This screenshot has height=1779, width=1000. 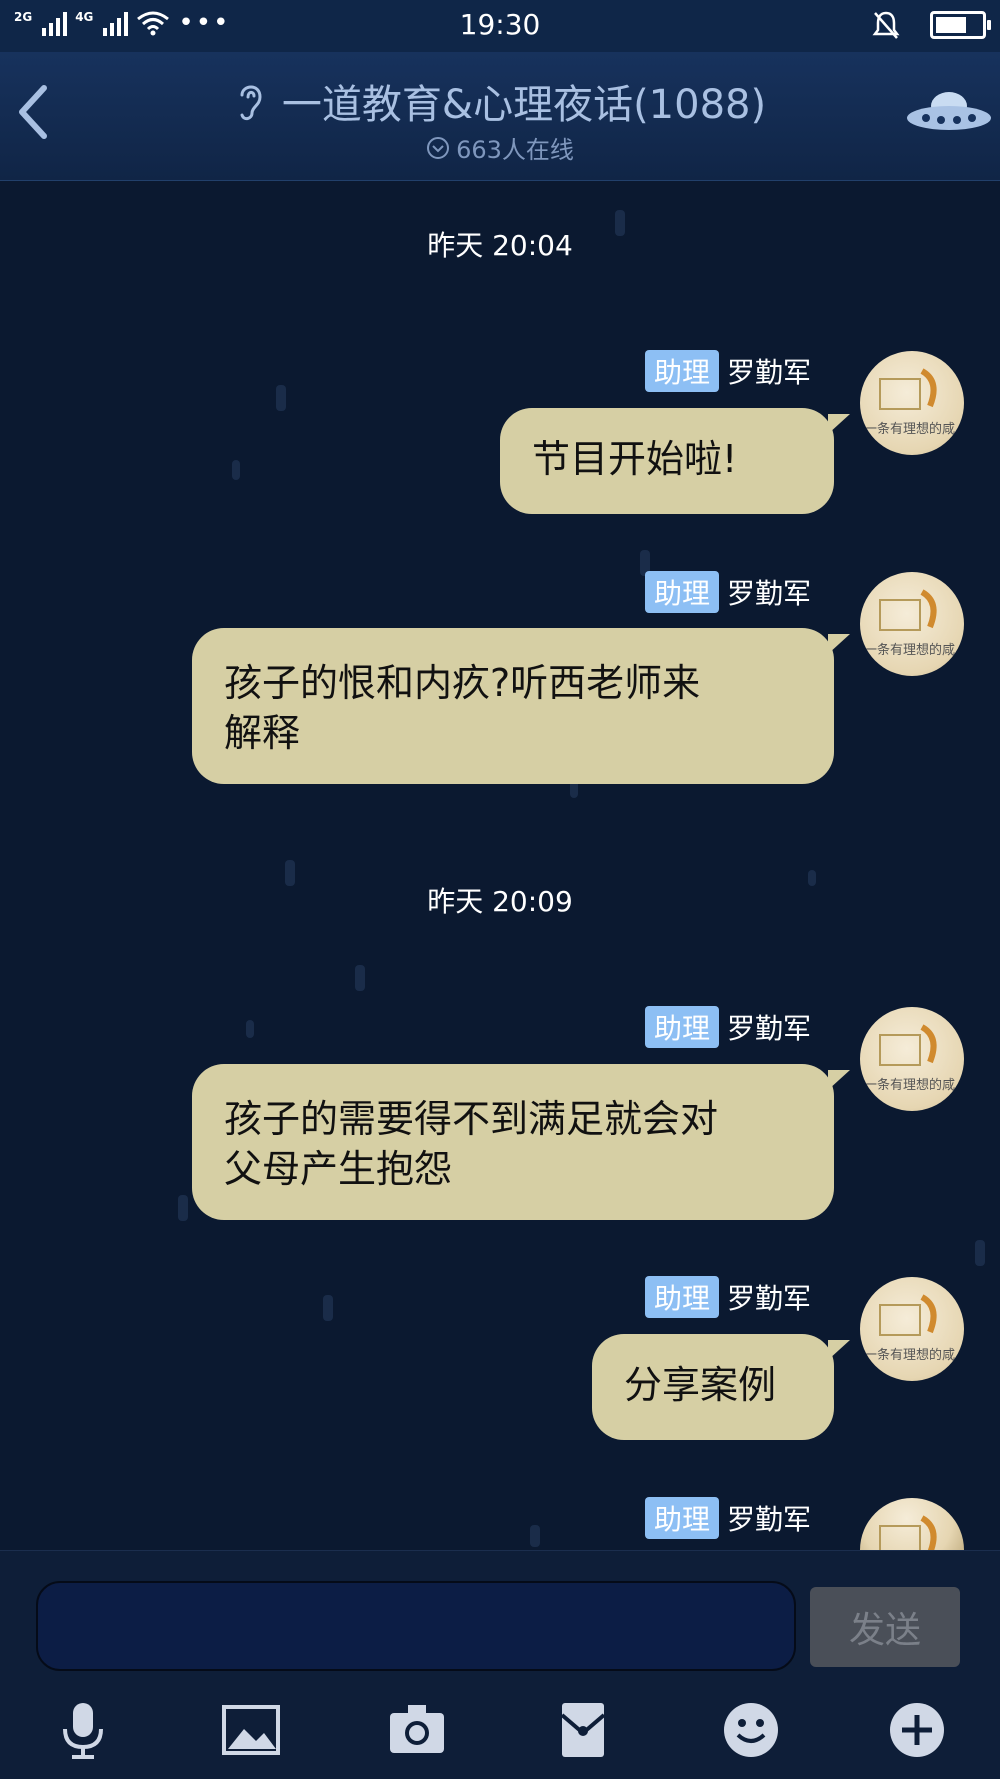 What do you see at coordinates (438, 148) in the screenshot?
I see `chevron-down-circle-icon` at bounding box center [438, 148].